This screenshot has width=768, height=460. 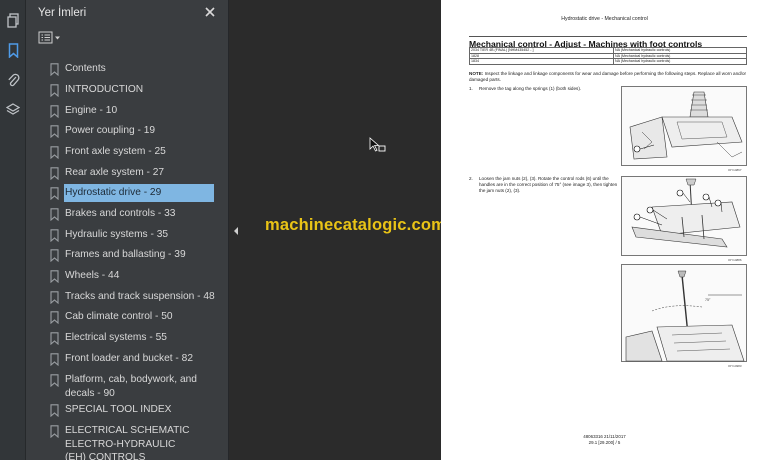 I want to click on figure-2-caption: OIY14886, so click(x=735, y=260).